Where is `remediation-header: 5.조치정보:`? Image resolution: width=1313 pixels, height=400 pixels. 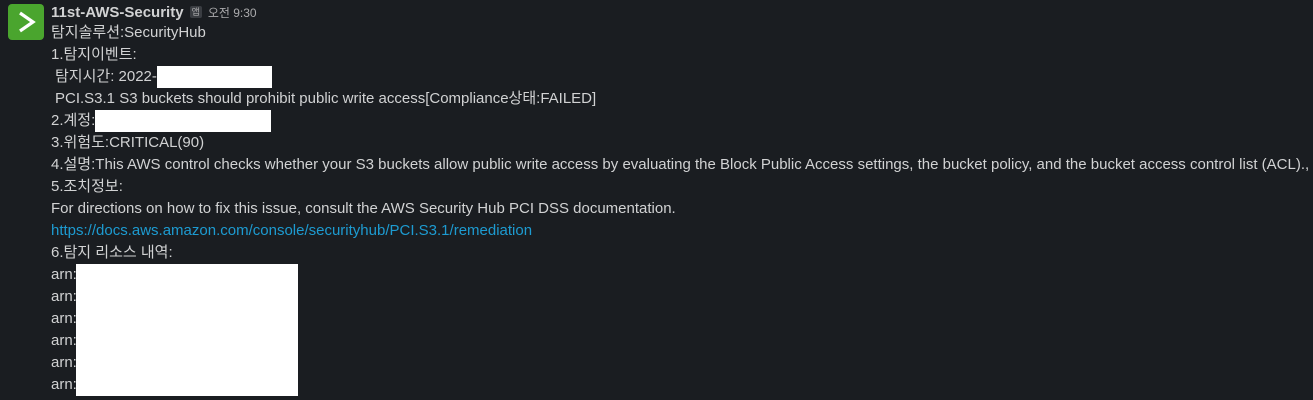 remediation-header: 5.조치정보: is located at coordinates (87, 186).